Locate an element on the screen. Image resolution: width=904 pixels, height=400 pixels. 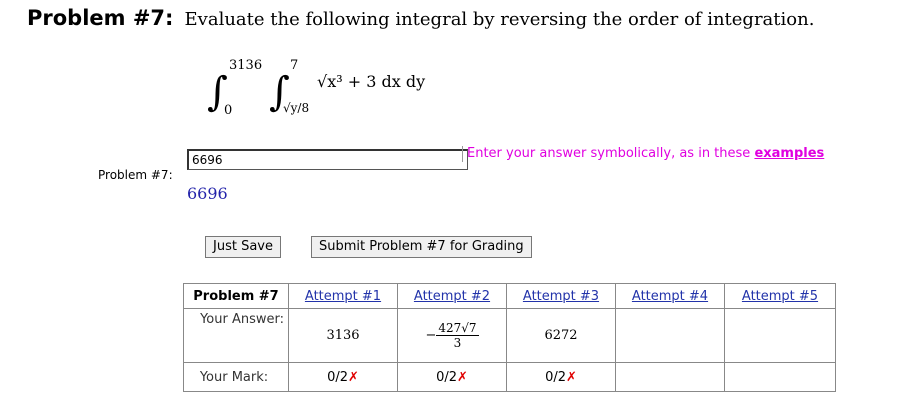
answer-preview: 6696 is located at coordinates (207, 193).